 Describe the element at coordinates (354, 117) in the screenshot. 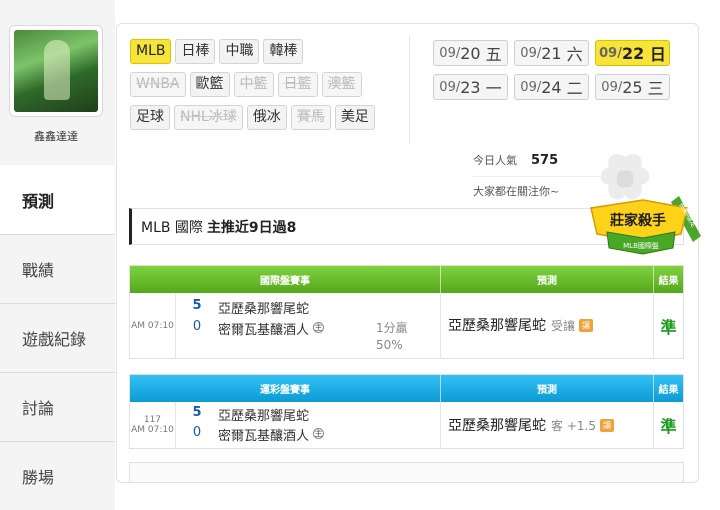

I see `league-american-football: 美足` at that location.